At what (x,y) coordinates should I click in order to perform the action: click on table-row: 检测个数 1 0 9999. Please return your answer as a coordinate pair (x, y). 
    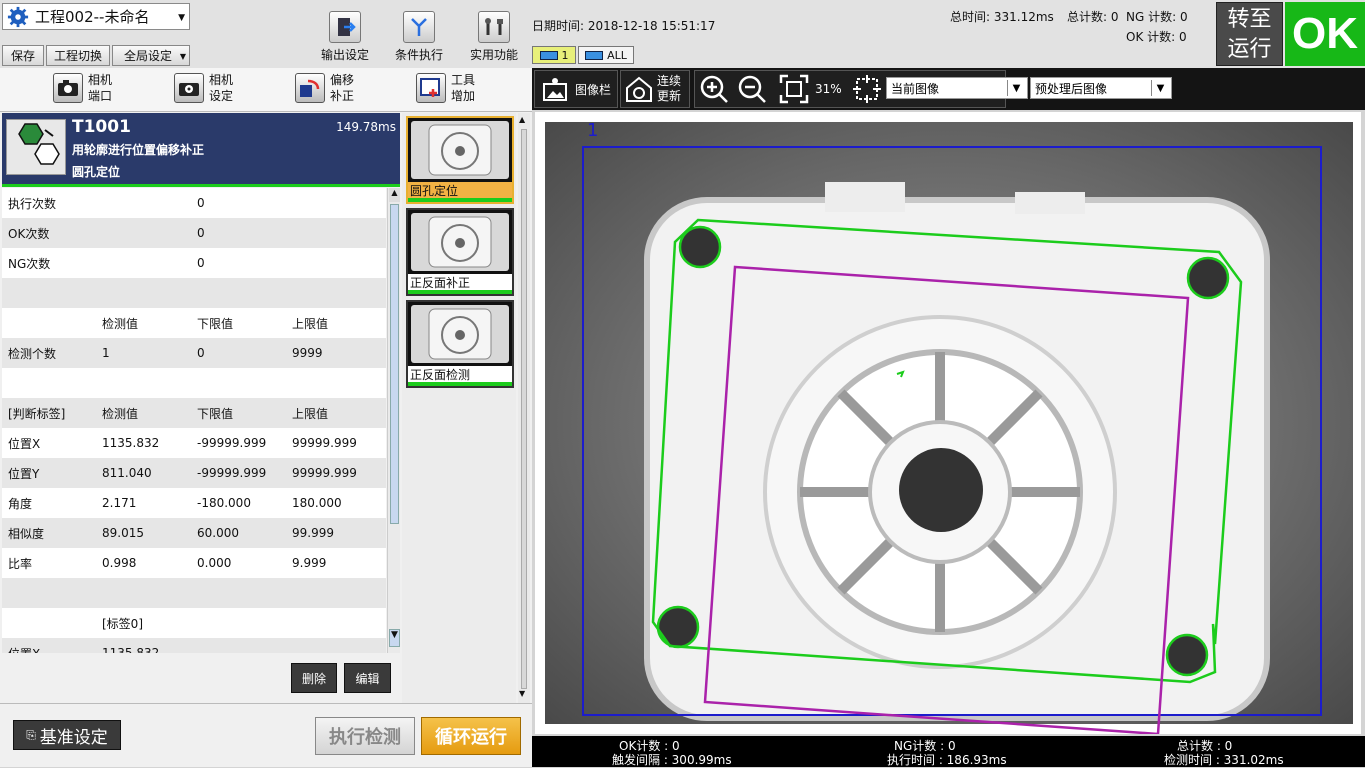
    Looking at the image, I should click on (194, 353).